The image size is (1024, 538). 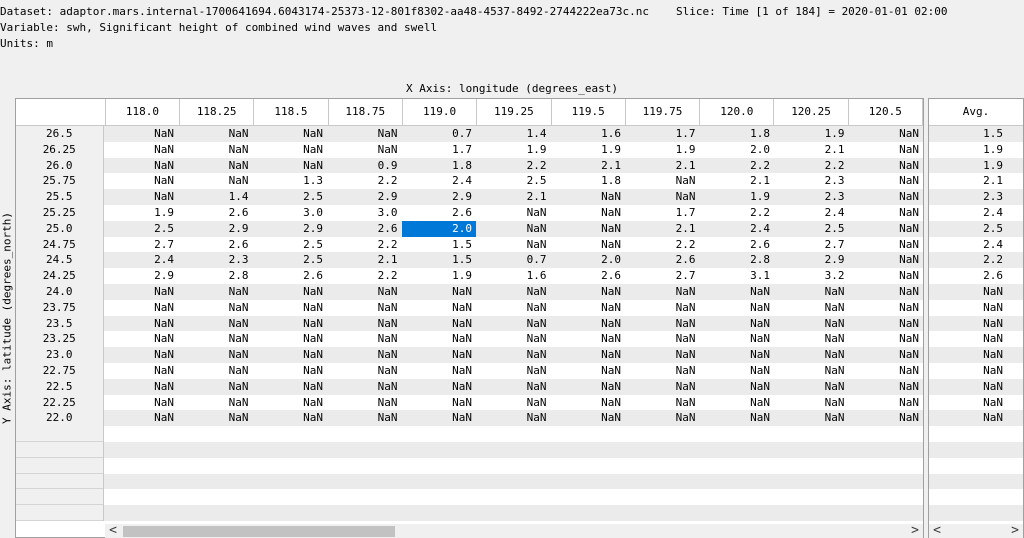 I want to click on avg-cell: 1.9, so click(x=976, y=165).